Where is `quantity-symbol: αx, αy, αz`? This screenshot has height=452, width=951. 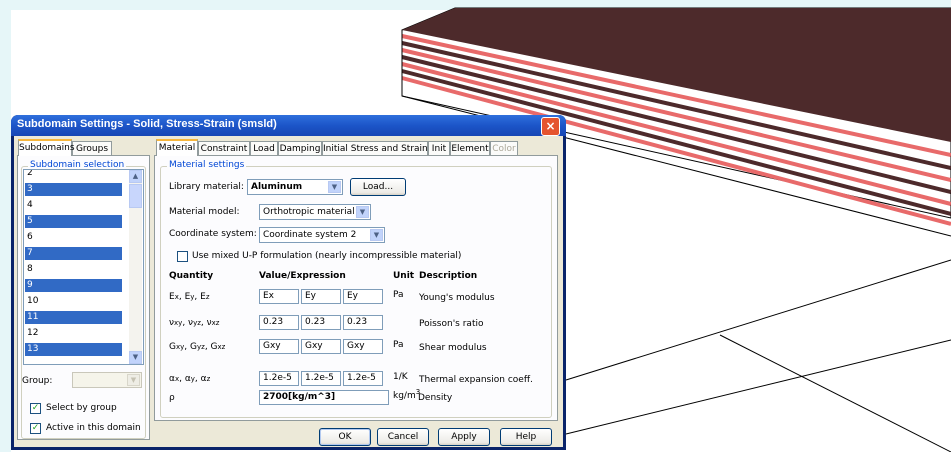 quantity-symbol: αx, αy, αz is located at coordinates (189, 379).